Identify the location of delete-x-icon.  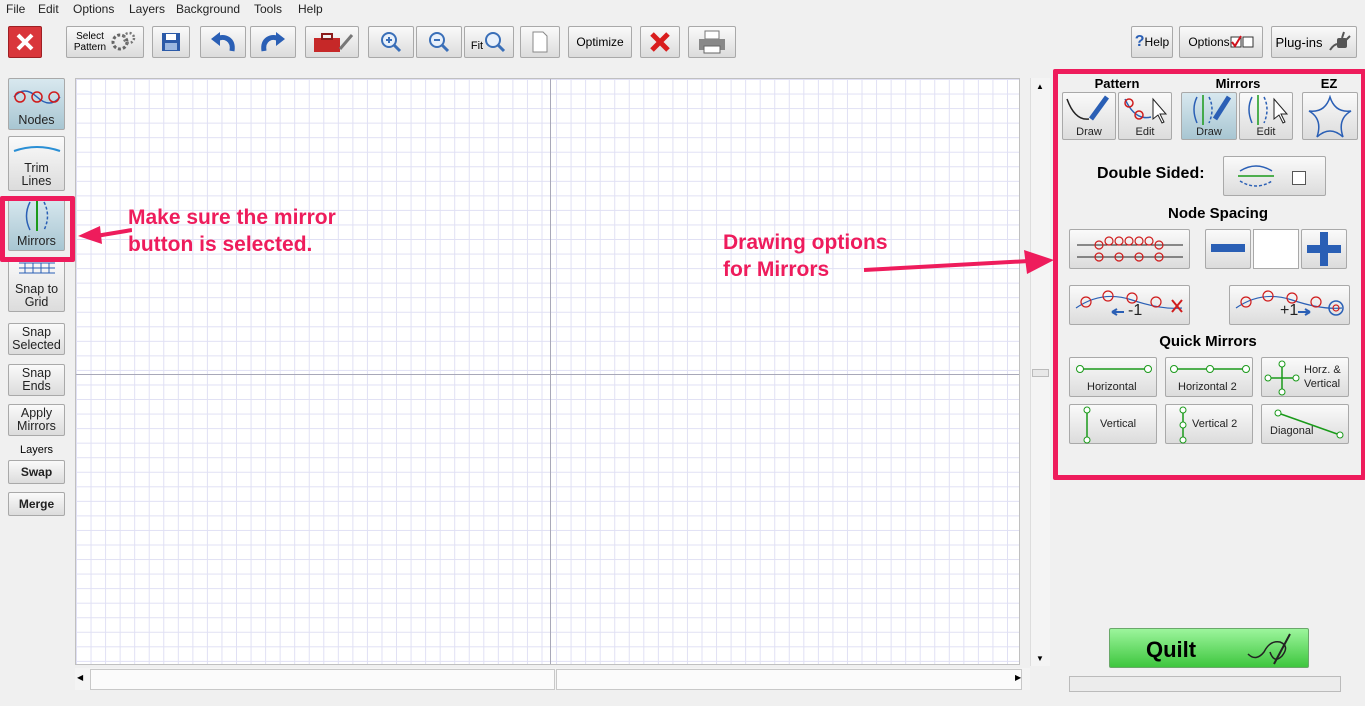
(660, 42).